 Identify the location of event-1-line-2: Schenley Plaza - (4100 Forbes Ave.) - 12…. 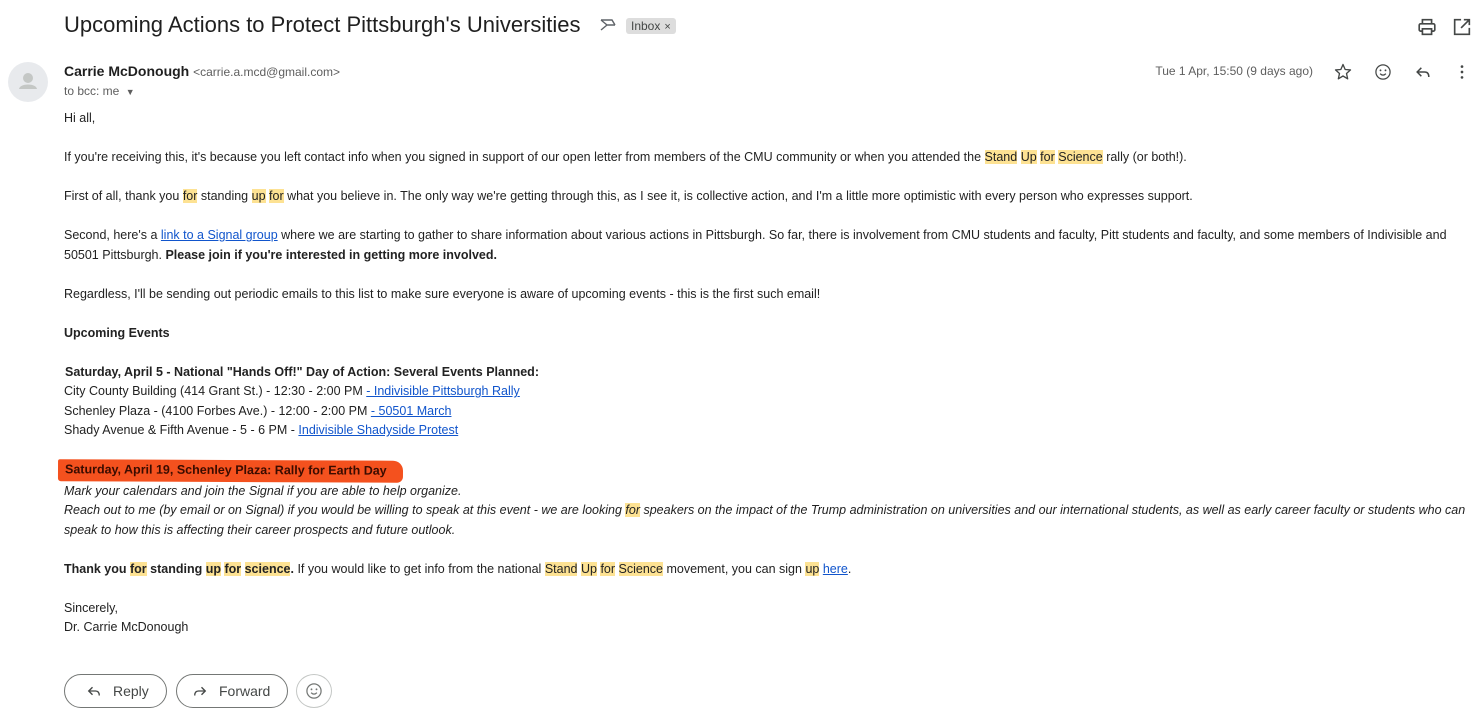
(258, 410).